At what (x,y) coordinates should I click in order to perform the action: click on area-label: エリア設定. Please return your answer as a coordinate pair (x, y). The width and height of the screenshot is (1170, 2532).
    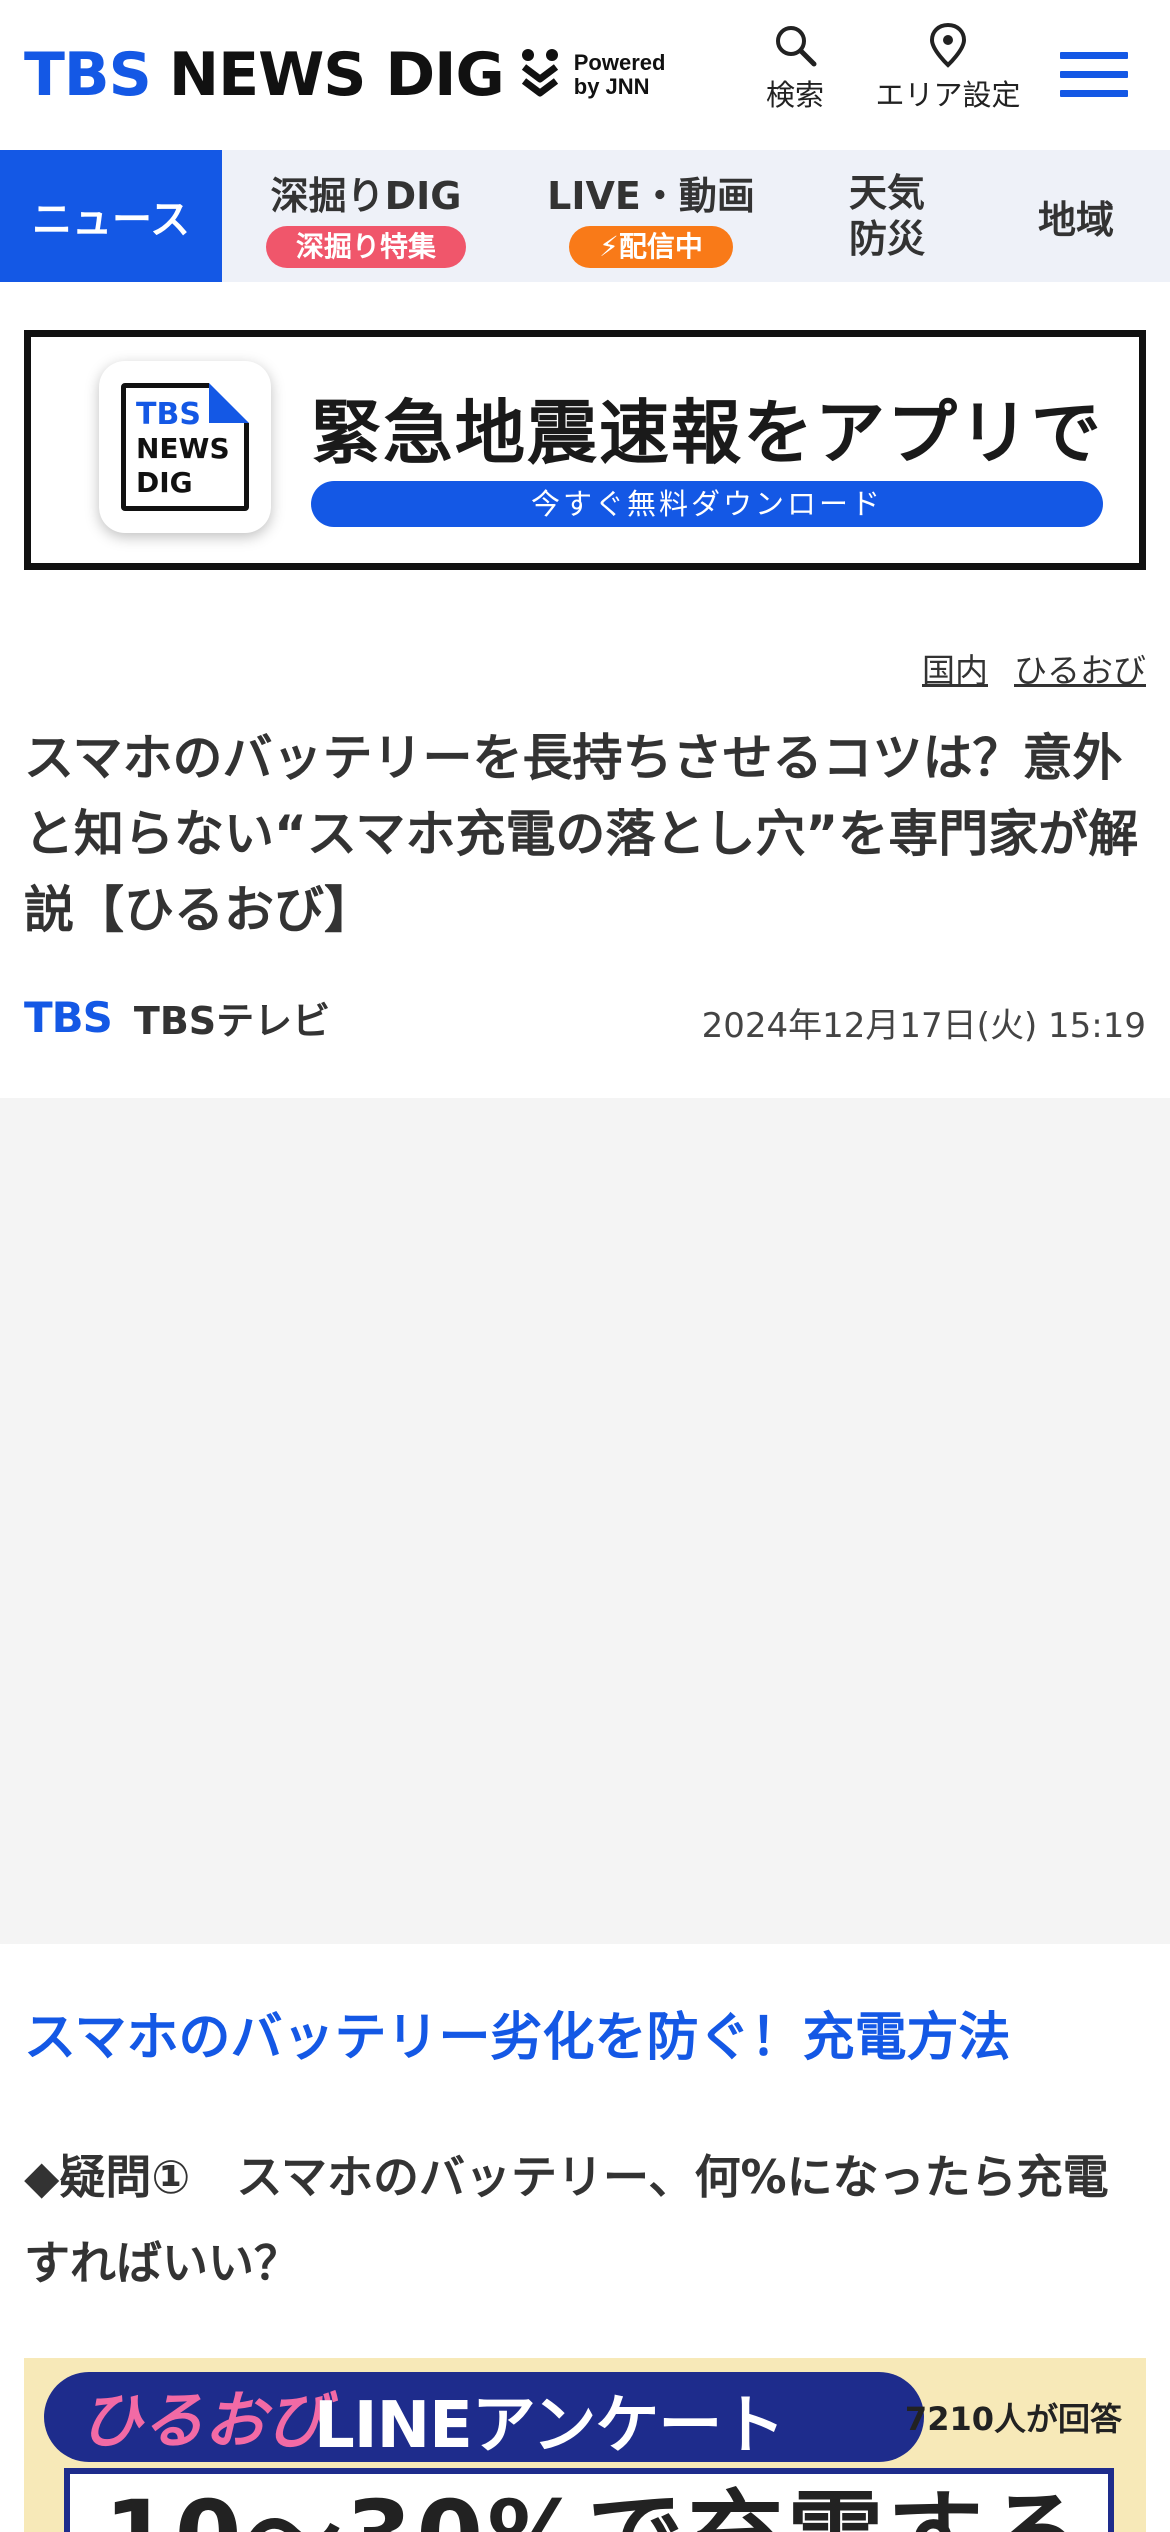
    Looking at the image, I should click on (948, 95).